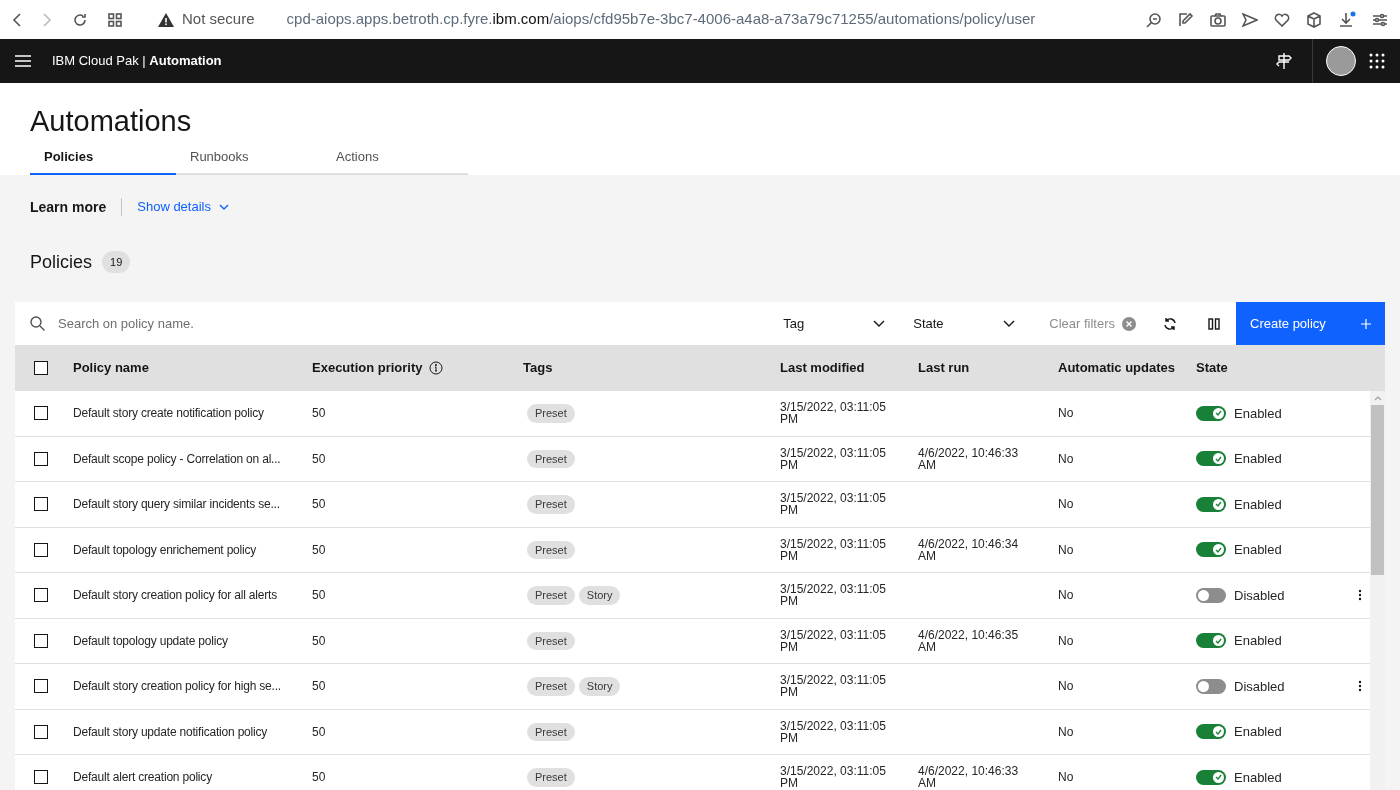 This screenshot has height=790, width=1400. I want to click on plus-icon, so click(1366, 323).